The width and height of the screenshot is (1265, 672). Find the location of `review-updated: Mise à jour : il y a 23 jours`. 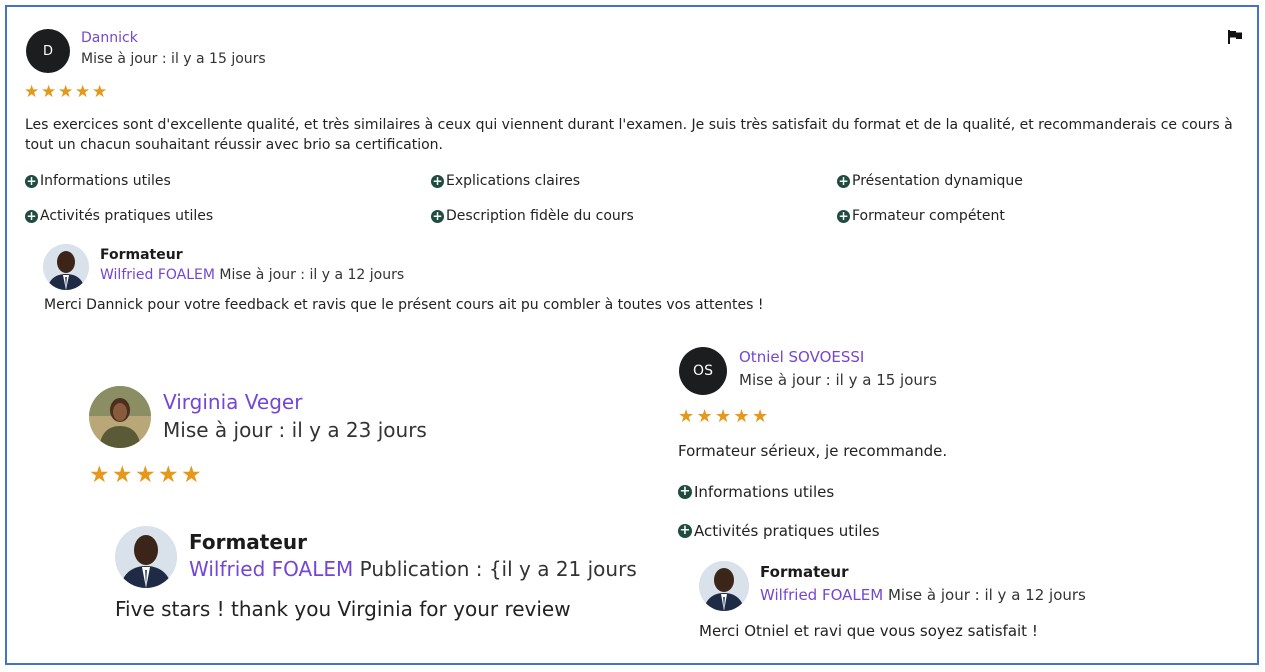

review-updated: Mise à jour : il y a 23 jours is located at coordinates (295, 430).